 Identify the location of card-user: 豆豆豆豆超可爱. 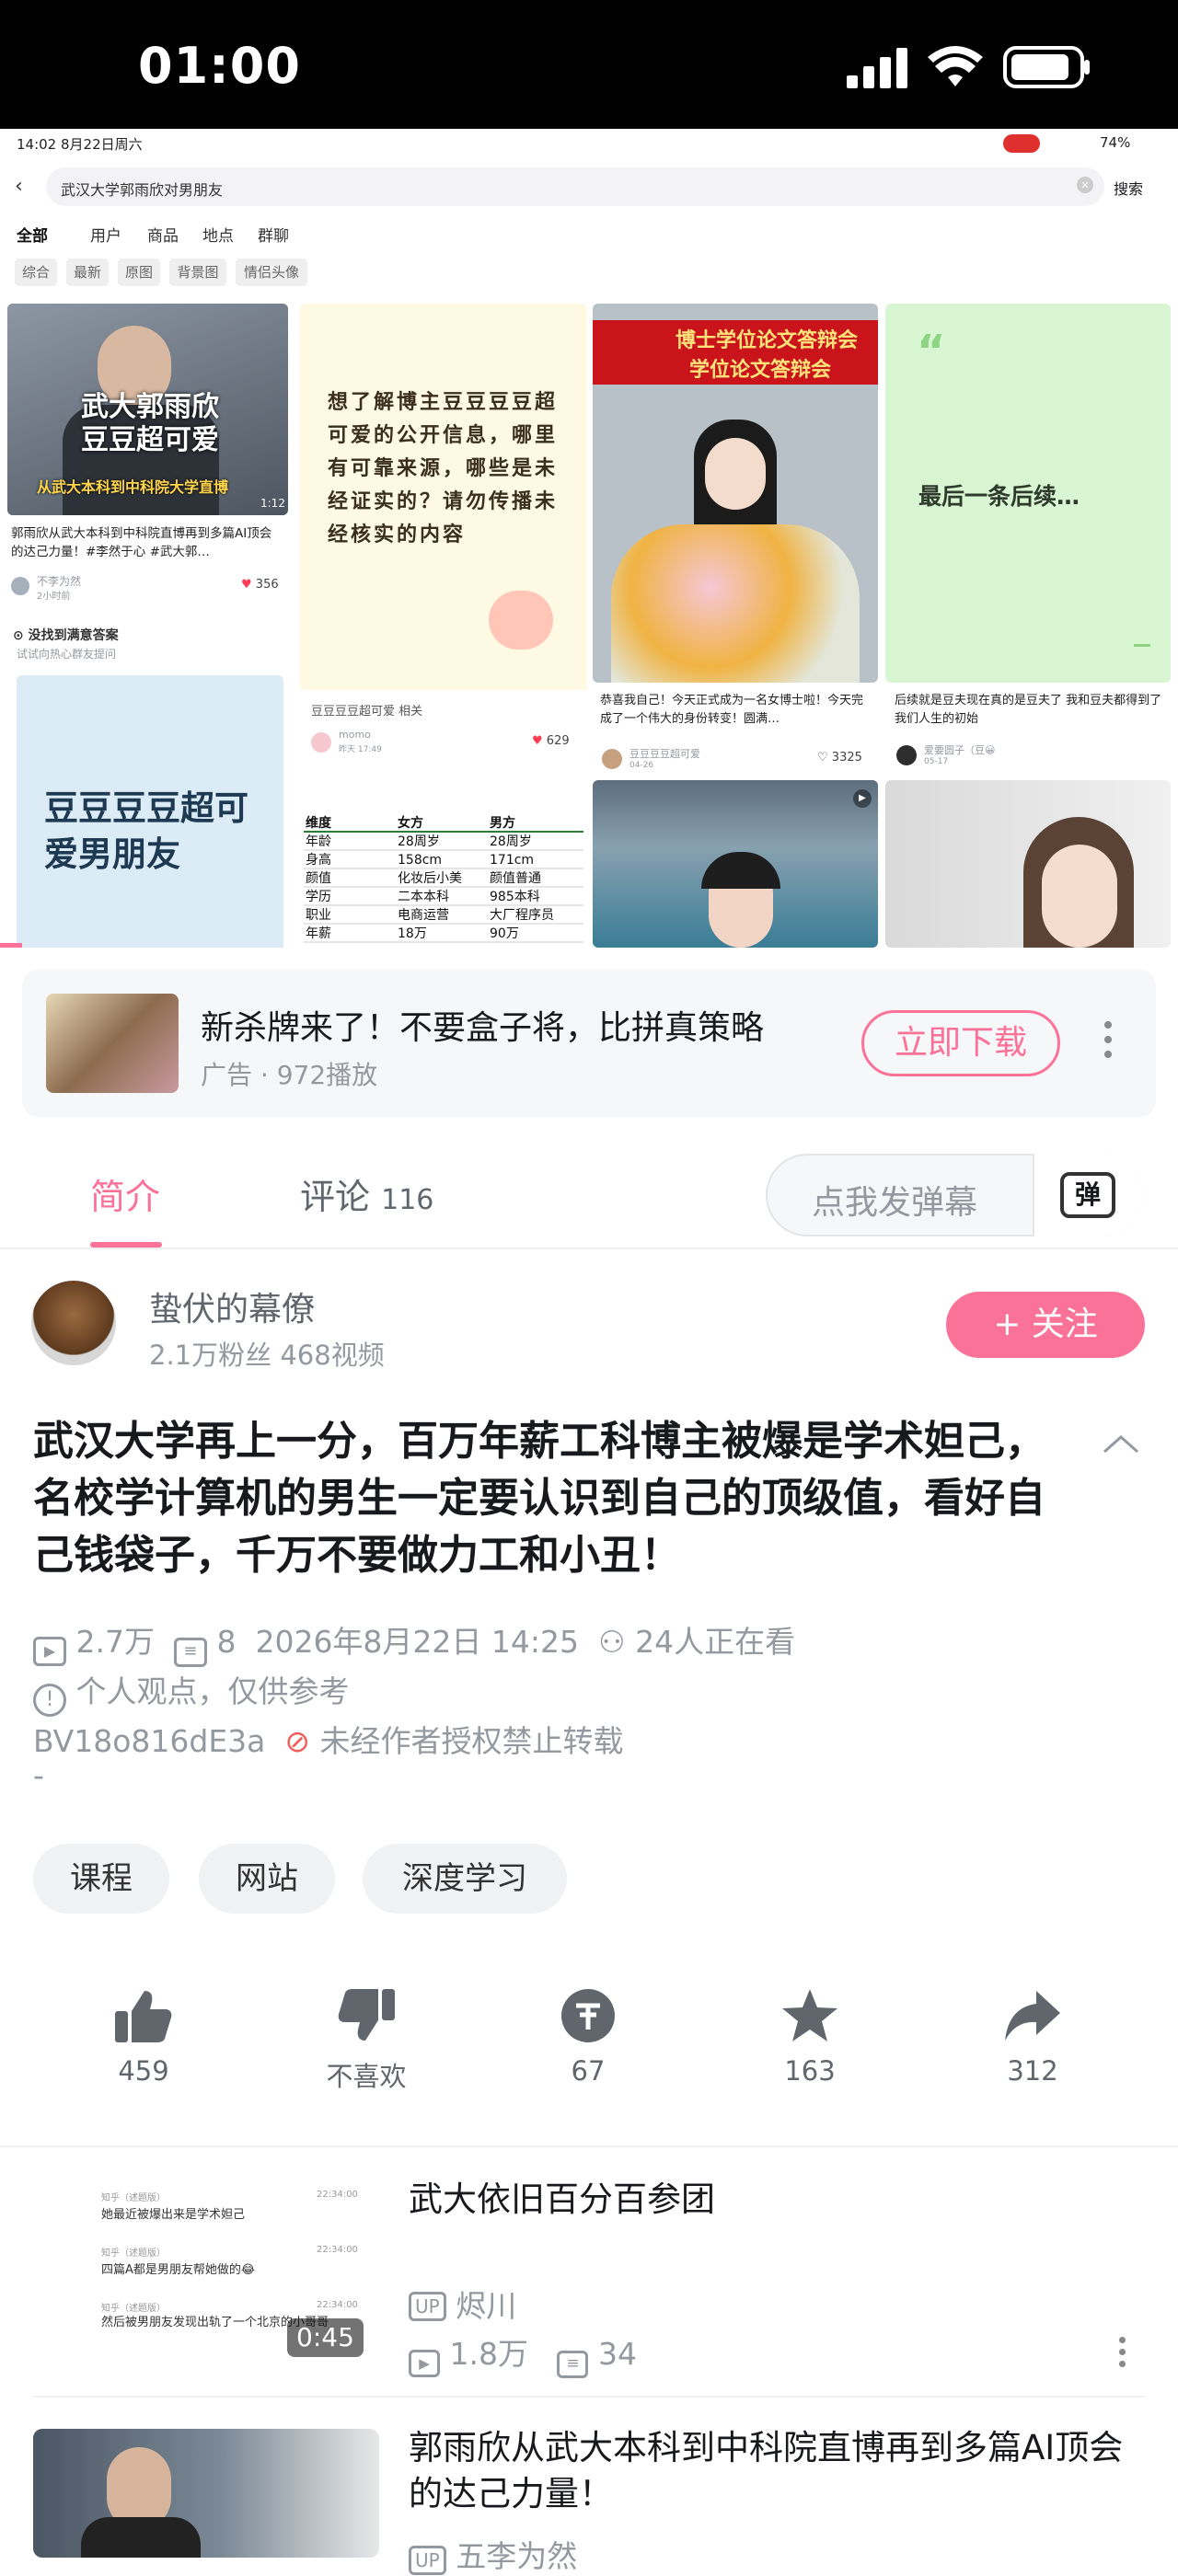
(664, 754).